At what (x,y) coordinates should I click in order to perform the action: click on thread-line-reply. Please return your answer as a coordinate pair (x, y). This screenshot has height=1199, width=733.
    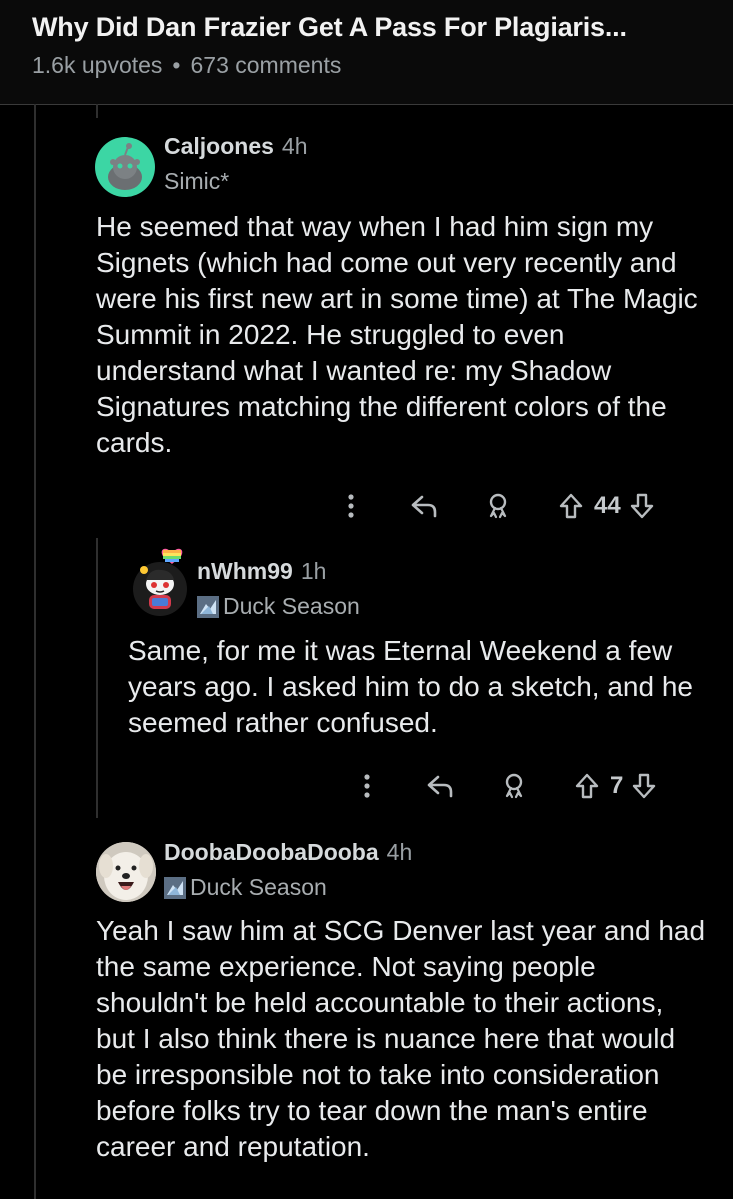
    Looking at the image, I should click on (97, 678).